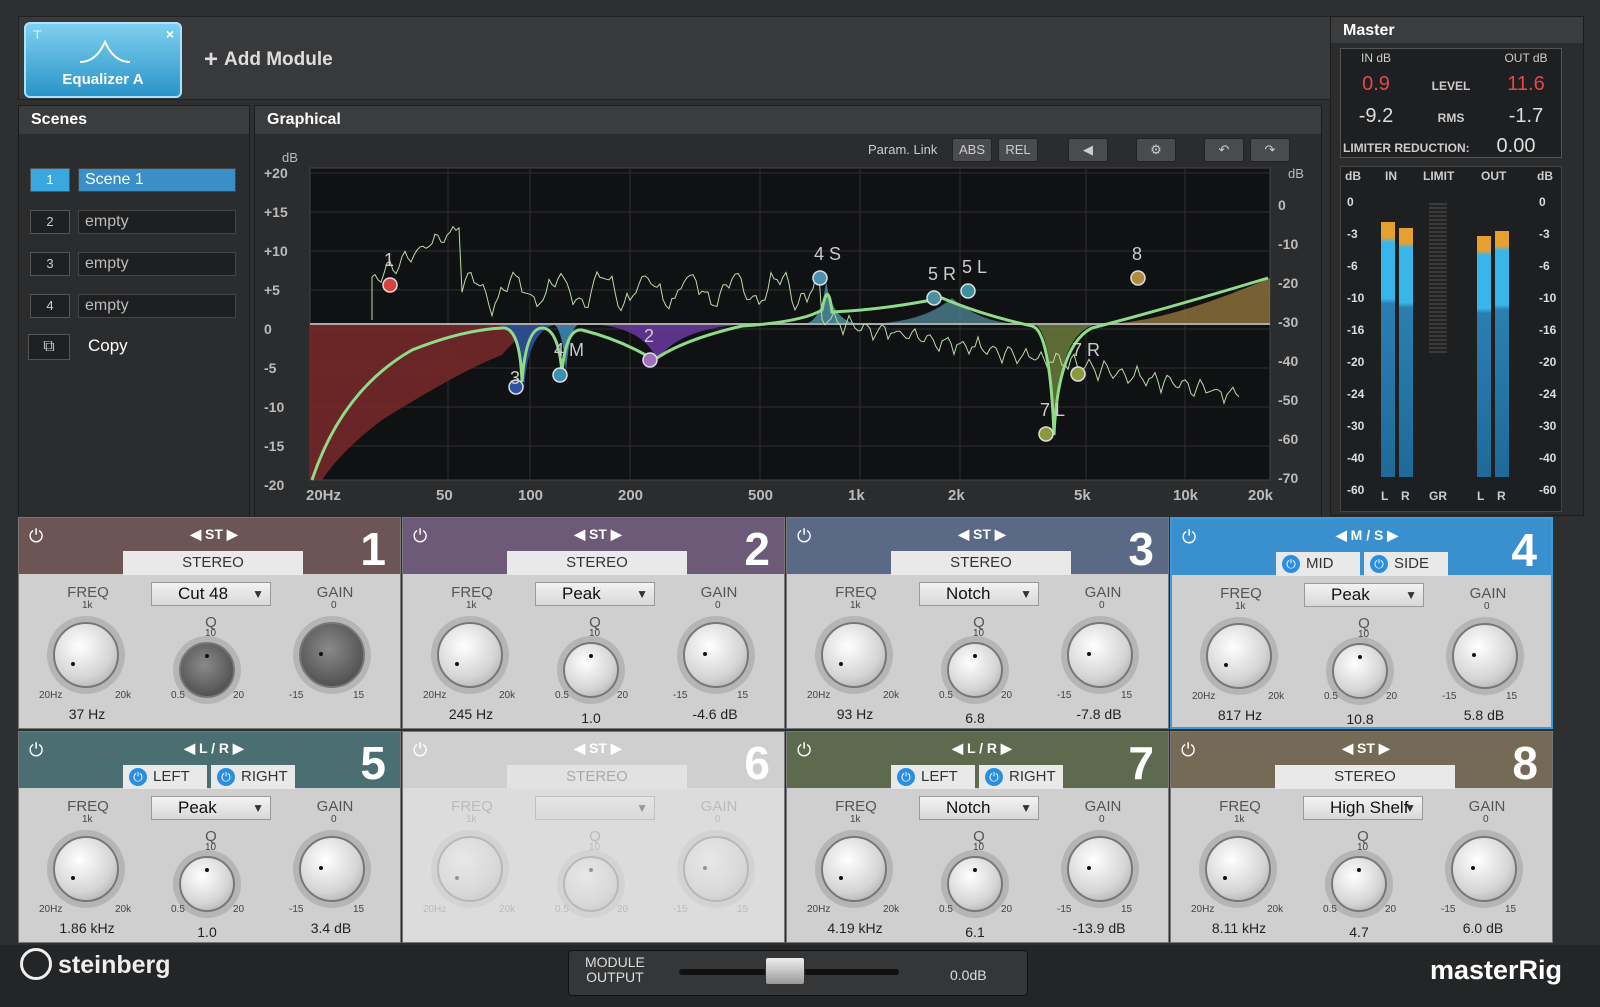 The image size is (1600, 1007). Describe the element at coordinates (49, 347) in the screenshot. I see `copy-scene-button: ⧉` at that location.